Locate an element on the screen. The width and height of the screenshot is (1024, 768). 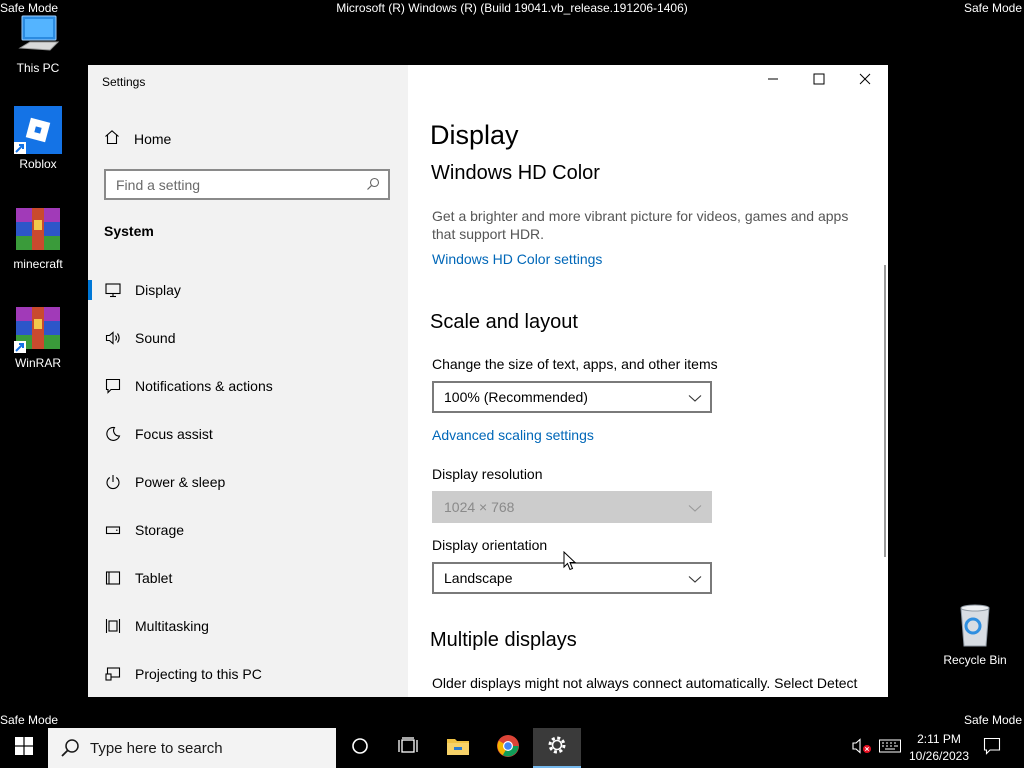
orientation-label: Display orientation is located at coordinates (490, 545).